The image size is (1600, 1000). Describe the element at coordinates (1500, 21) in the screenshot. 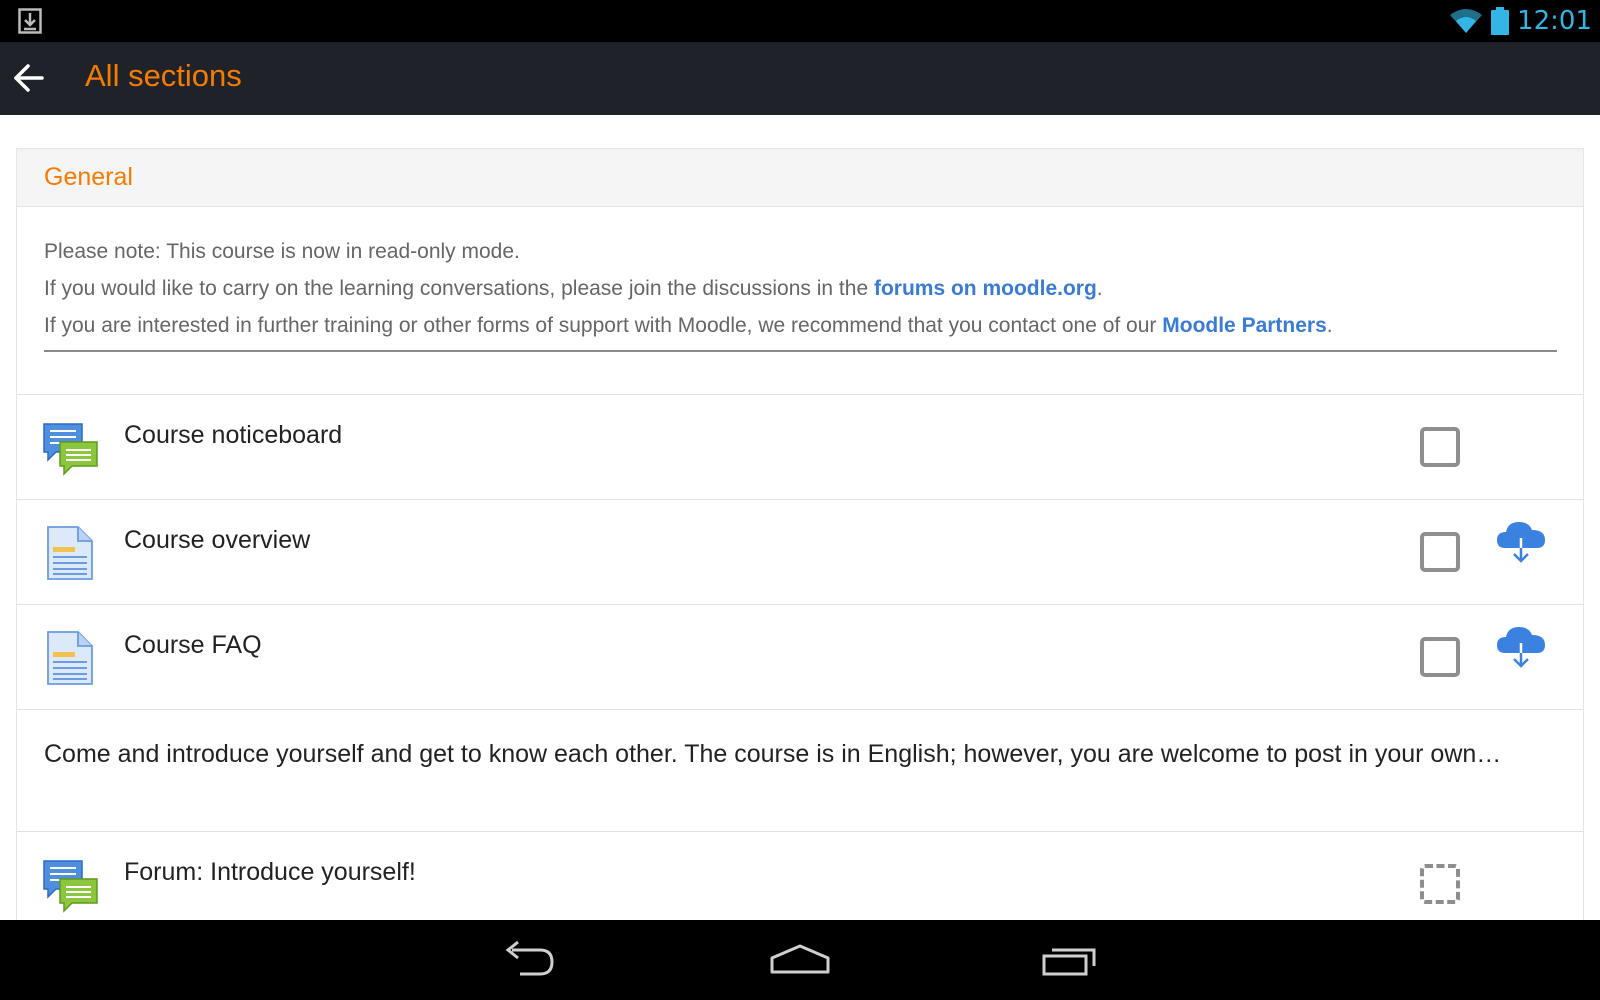

I see `battery-icon` at that location.